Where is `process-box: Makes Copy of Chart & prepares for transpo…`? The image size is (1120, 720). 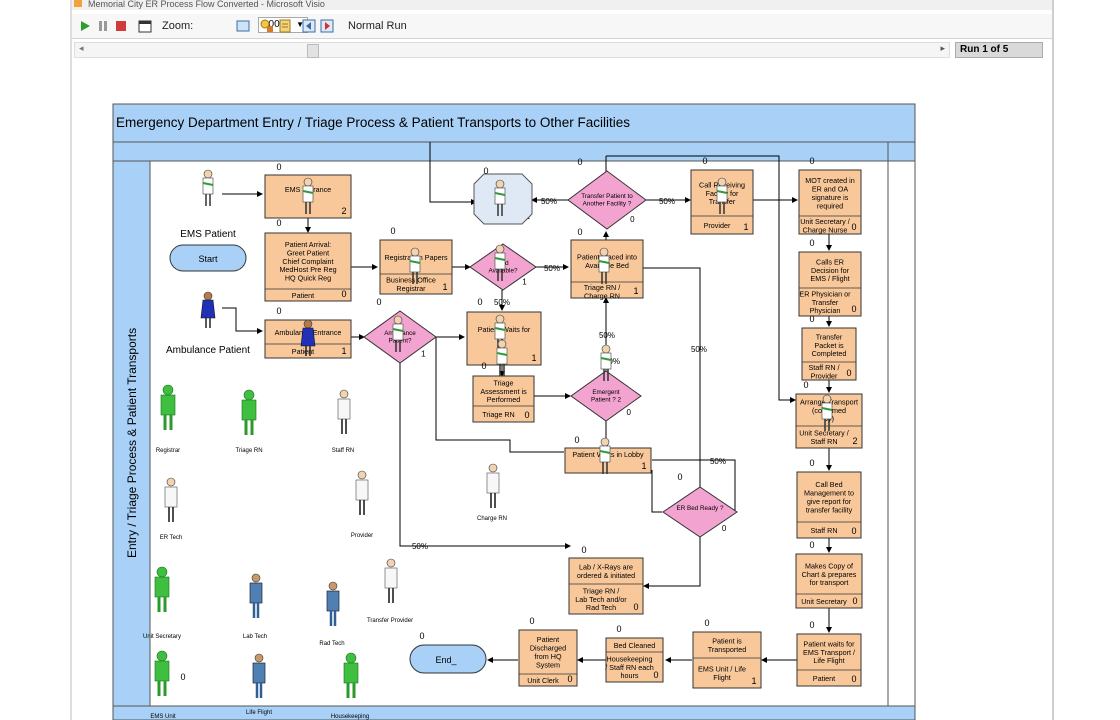 process-box: Makes Copy of Chart & prepares for transpo… is located at coordinates (829, 581).